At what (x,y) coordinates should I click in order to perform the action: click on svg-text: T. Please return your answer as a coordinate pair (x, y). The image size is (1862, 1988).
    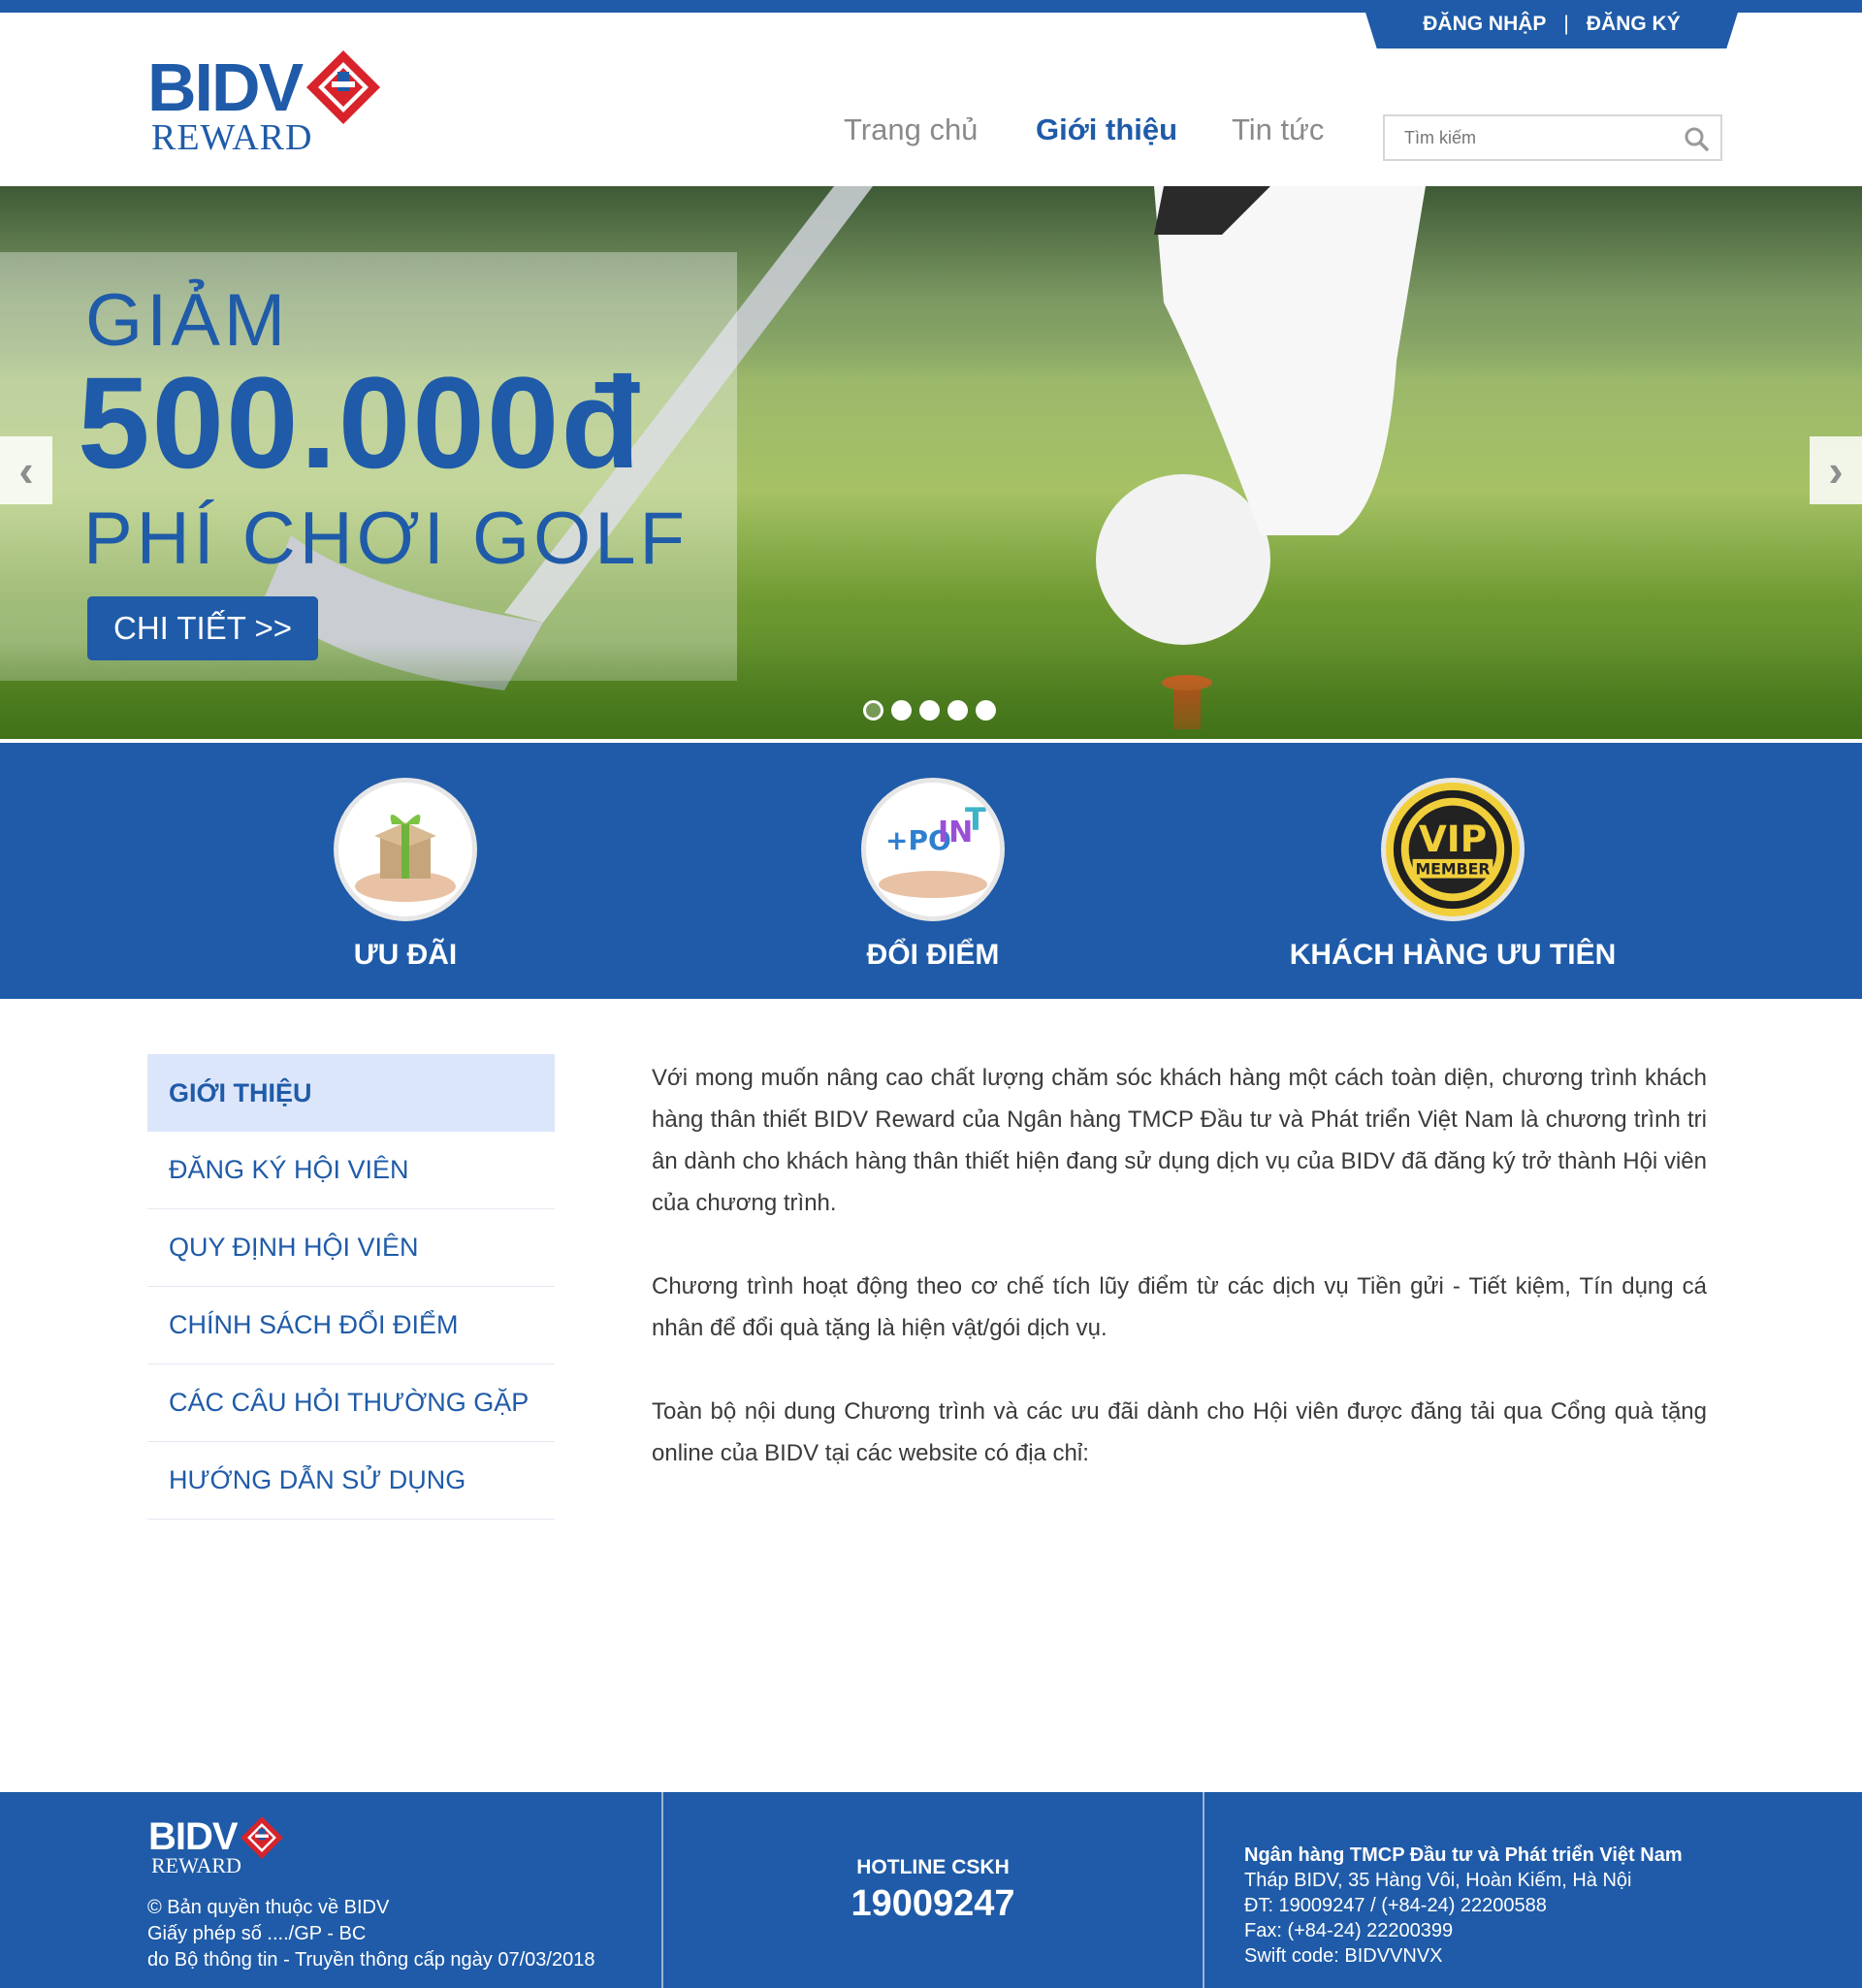
    Looking at the image, I should click on (976, 819).